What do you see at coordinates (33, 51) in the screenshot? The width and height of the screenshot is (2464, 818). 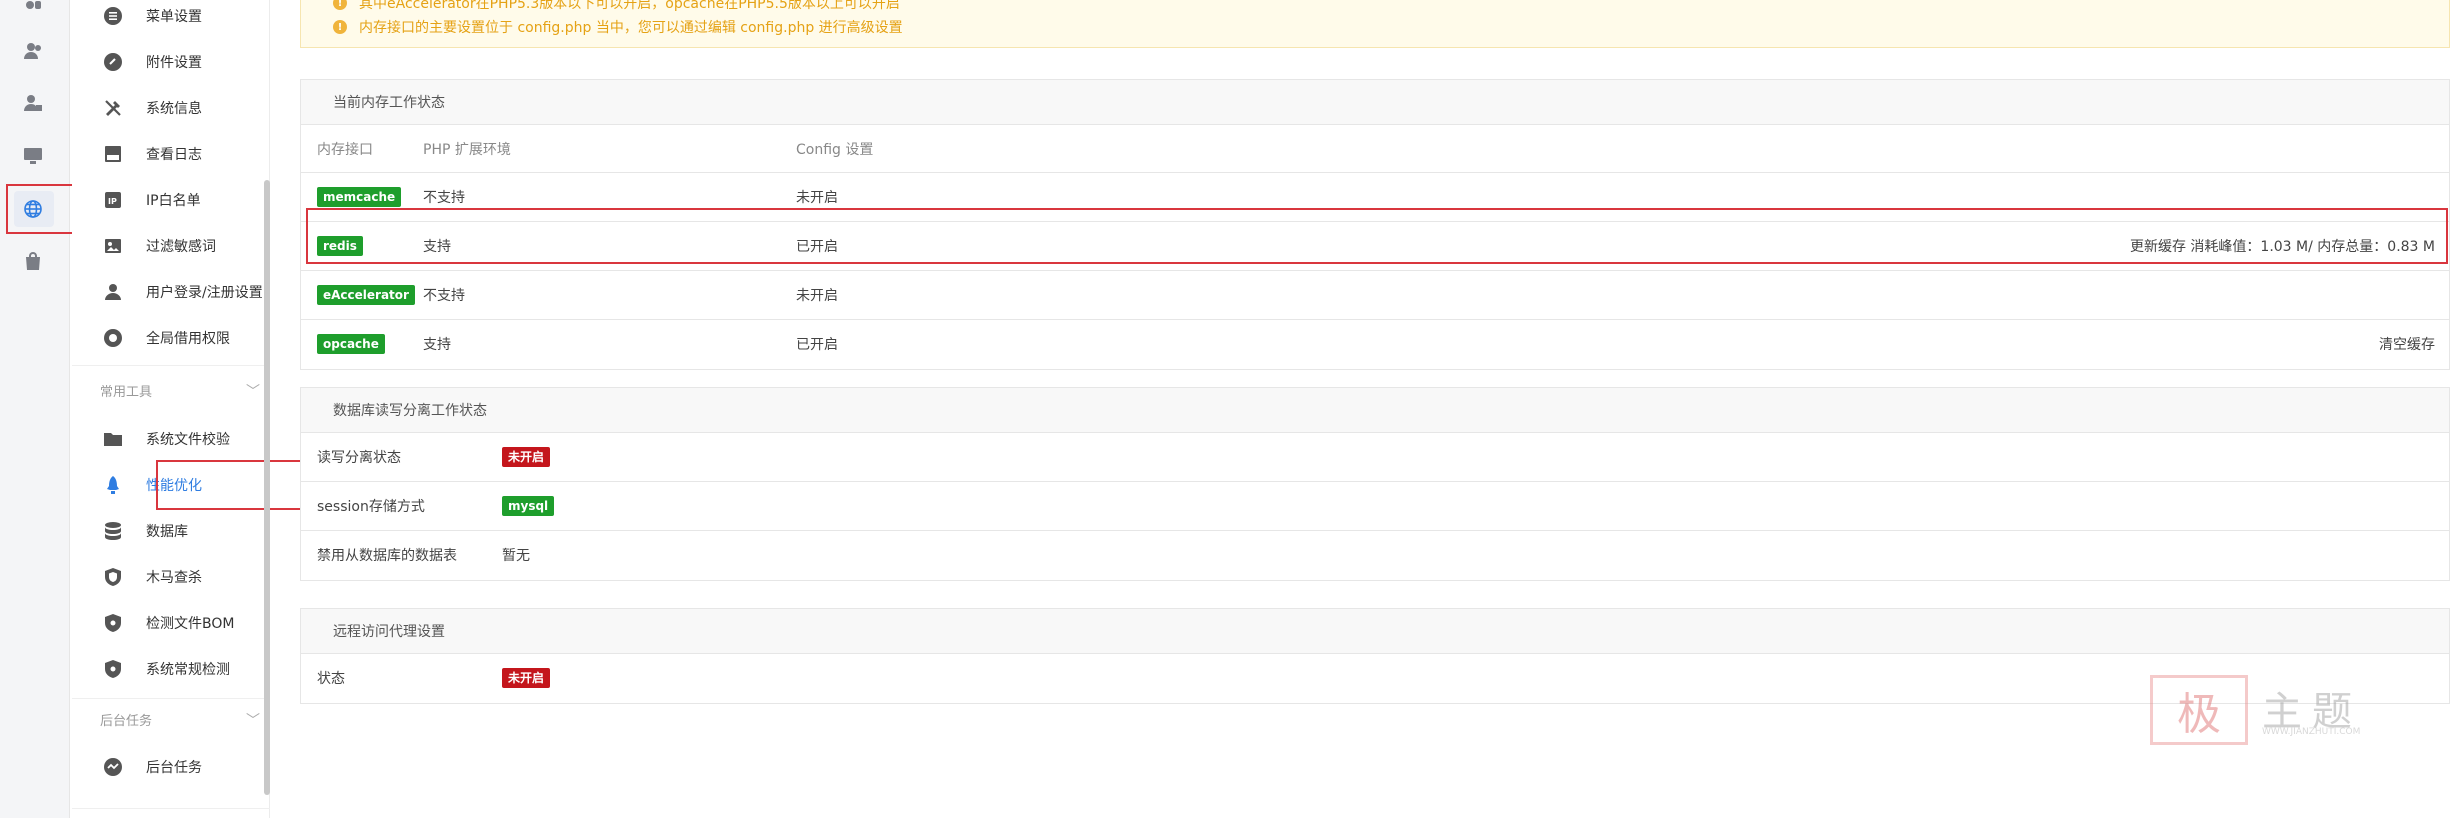 I see `users-icon` at bounding box center [33, 51].